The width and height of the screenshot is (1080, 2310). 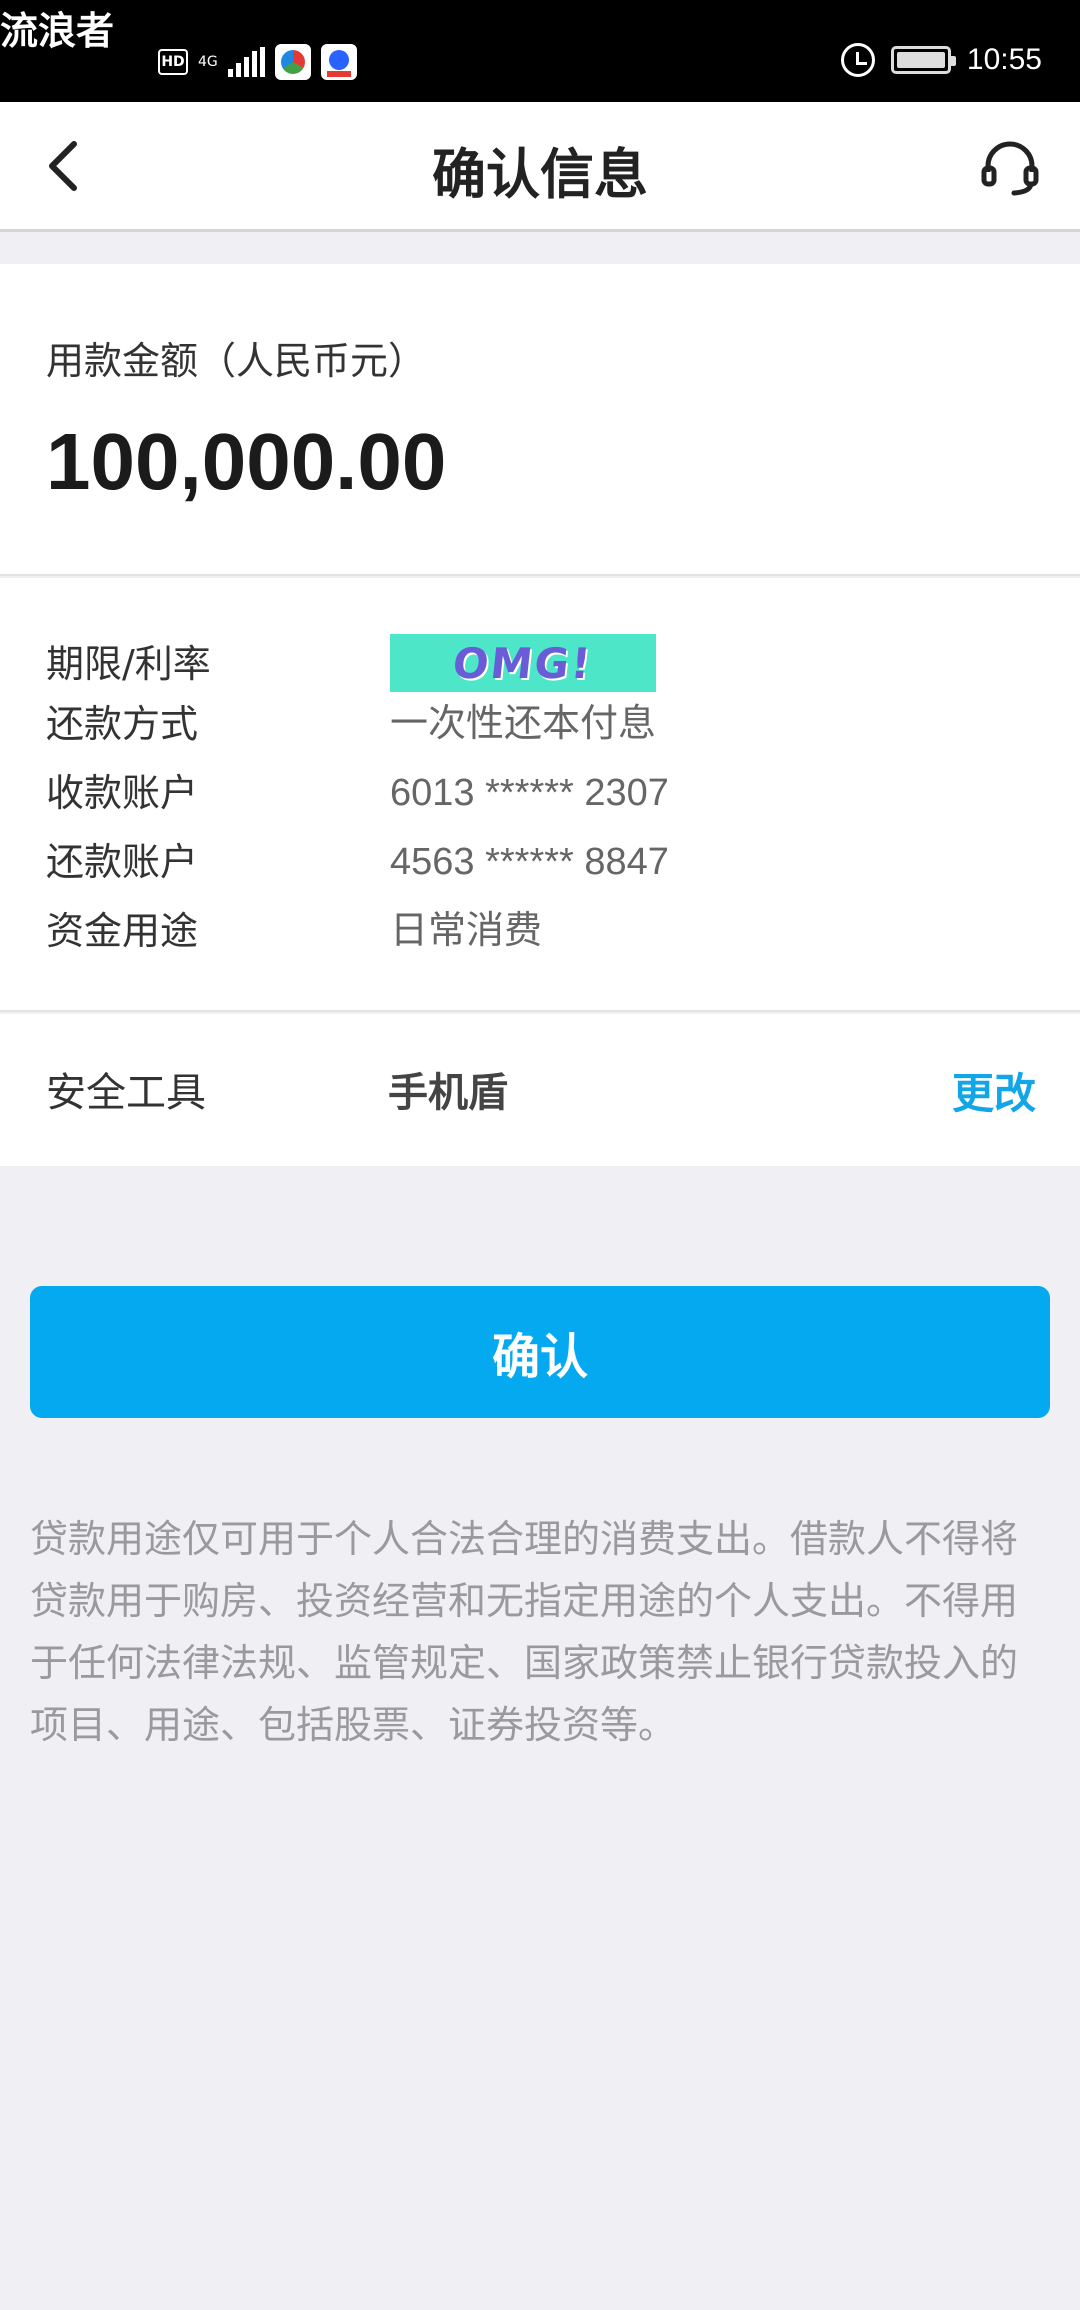 What do you see at coordinates (236, 361) in the screenshot?
I see `amount-label: 用款金额（人民币元）` at bounding box center [236, 361].